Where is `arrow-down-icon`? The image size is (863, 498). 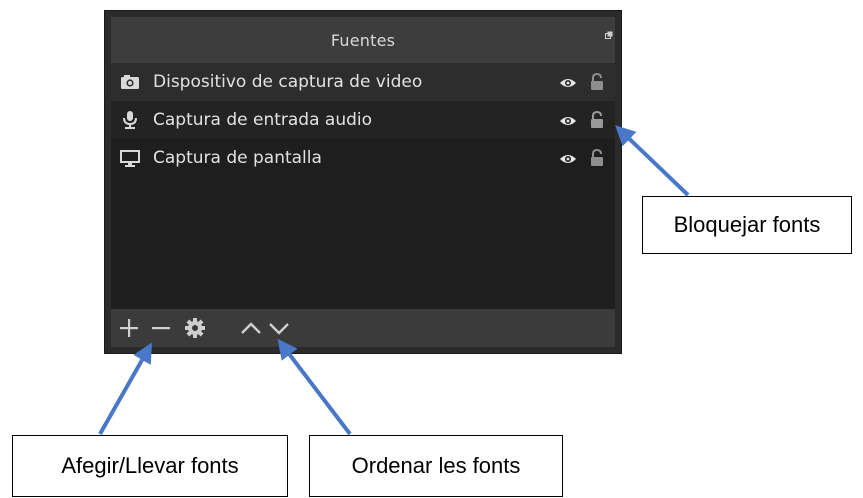 arrow-down-icon is located at coordinates (279, 329).